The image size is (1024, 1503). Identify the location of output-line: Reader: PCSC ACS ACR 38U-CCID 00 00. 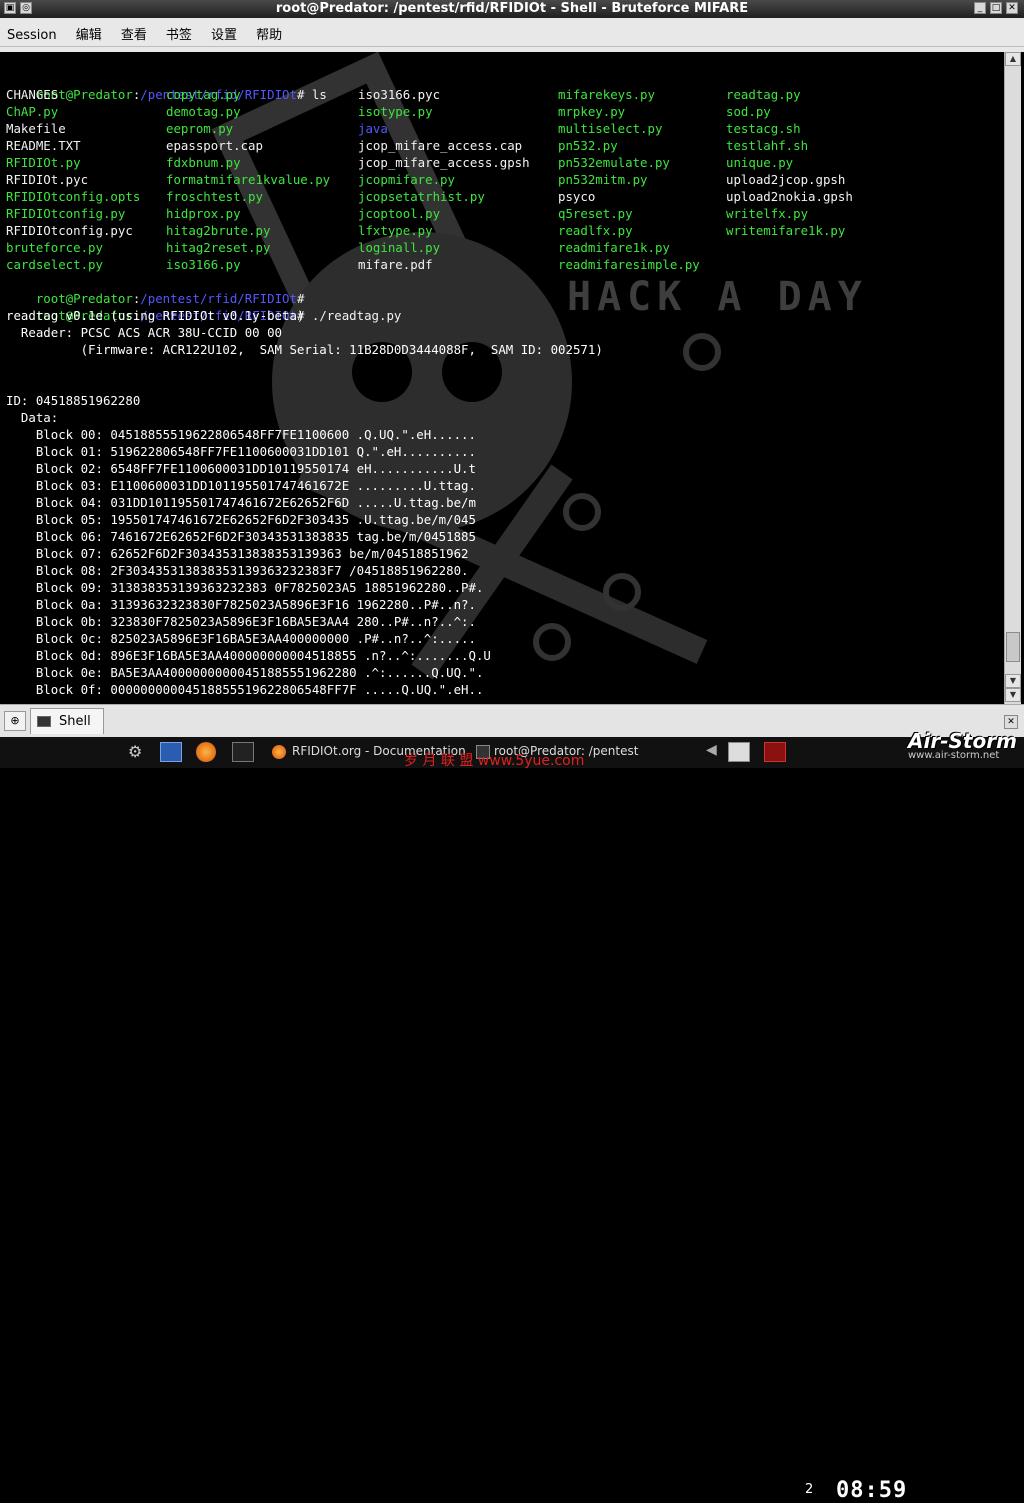
(144, 332).